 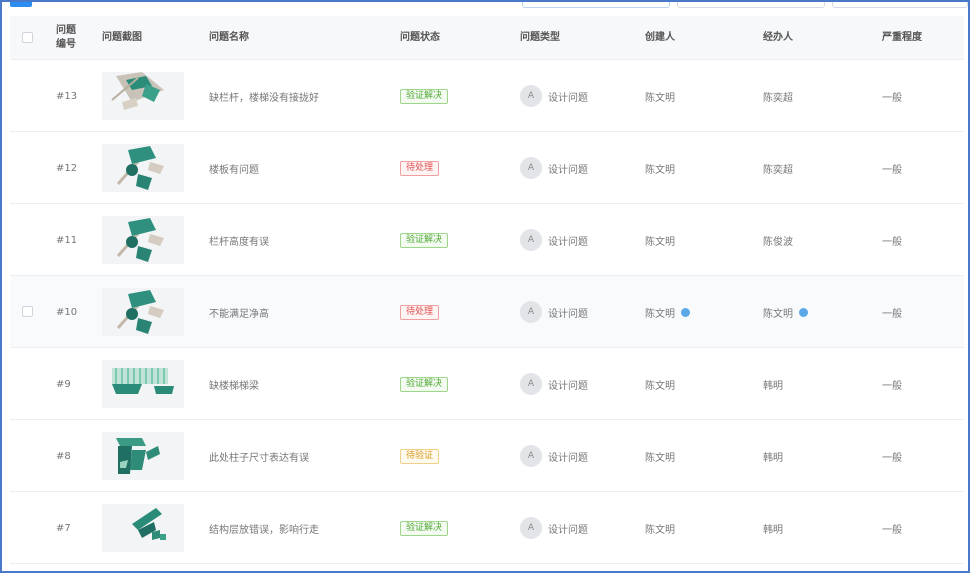 I want to click on table-header: 问题 编号 问题截图 问题名称 问题状态 问题类型 创建人 经办人 严重程度, so click(x=487, y=38).